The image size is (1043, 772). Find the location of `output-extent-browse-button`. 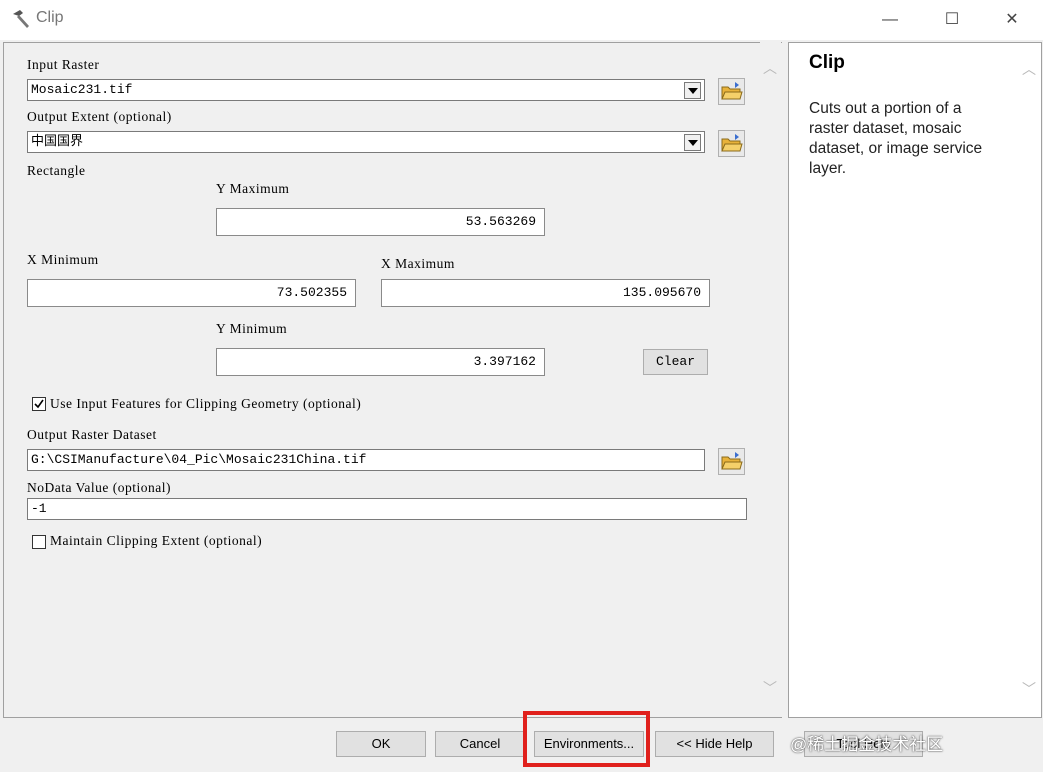

output-extent-browse-button is located at coordinates (731, 143).